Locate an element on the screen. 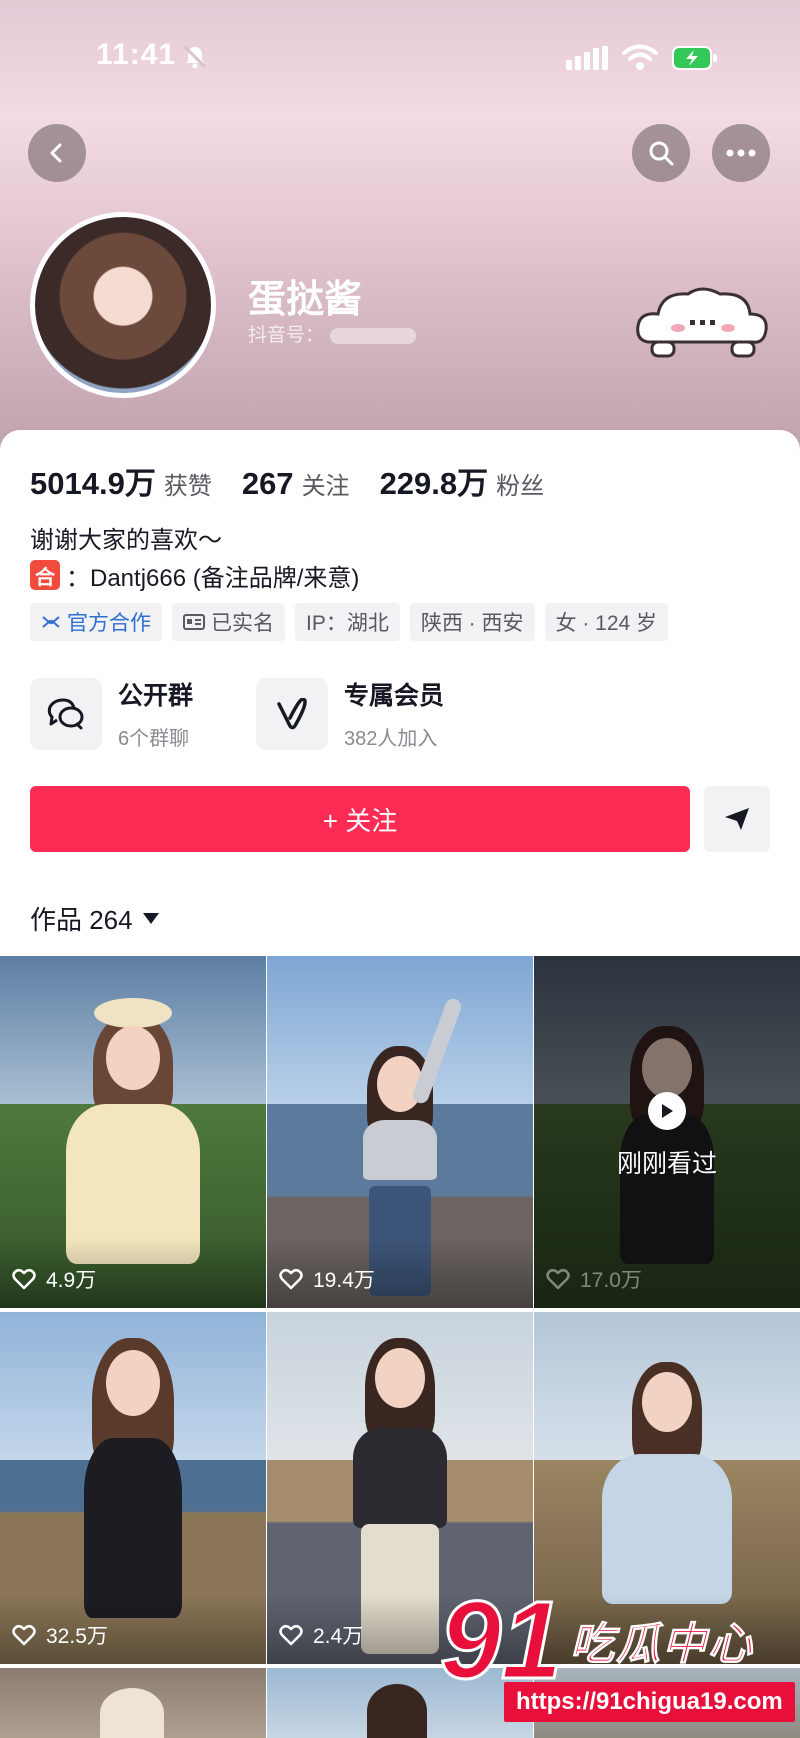 The image size is (800, 1738). site-watermark: 91 吃瓜中心 https://91chigua19.com is located at coordinates (616, 1656).